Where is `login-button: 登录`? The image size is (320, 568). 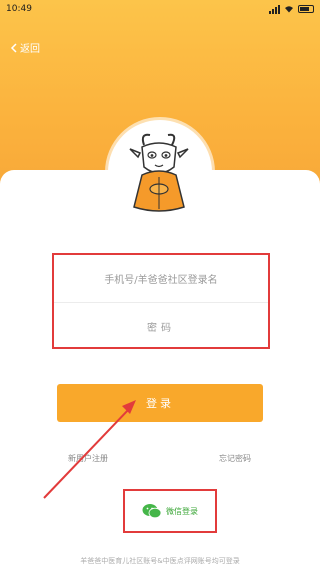 login-button: 登录 is located at coordinates (160, 403).